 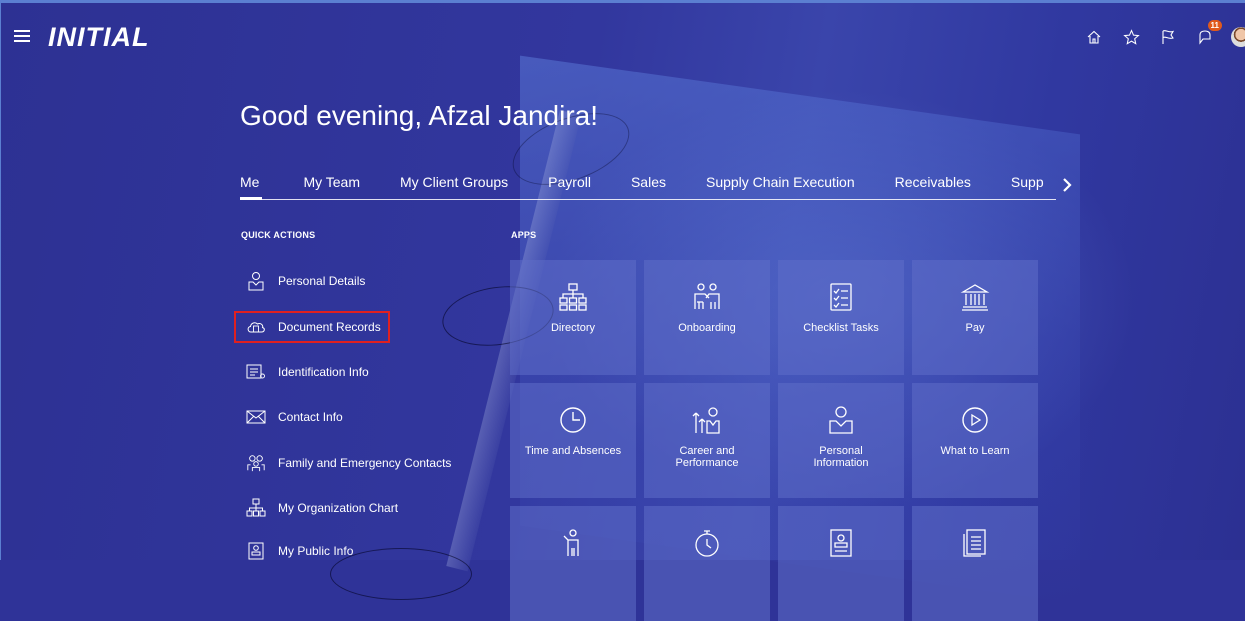 I want to click on greeting-title: Good evening, Afzal Jandira!, so click(x=419, y=115).